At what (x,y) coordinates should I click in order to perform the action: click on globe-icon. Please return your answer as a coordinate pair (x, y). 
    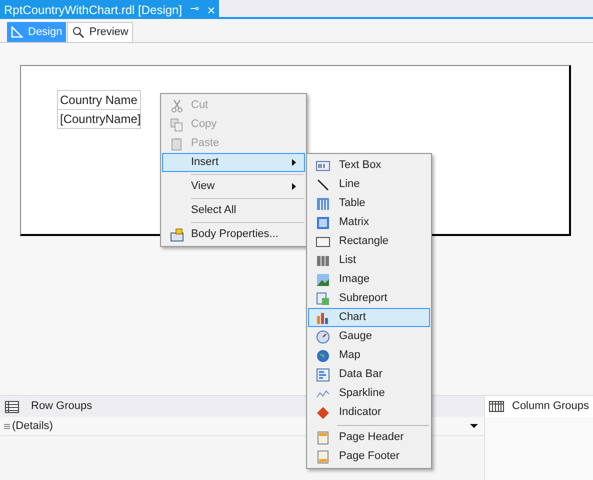
    Looking at the image, I should click on (323, 355).